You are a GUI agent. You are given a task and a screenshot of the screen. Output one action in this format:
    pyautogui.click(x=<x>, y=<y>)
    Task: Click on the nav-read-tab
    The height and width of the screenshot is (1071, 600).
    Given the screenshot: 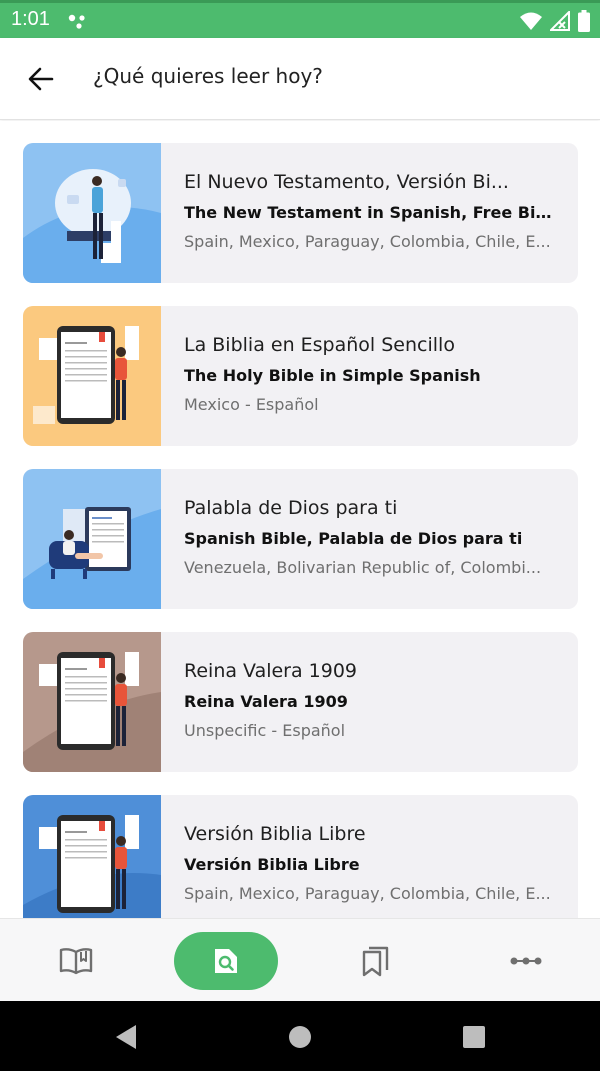 What is the action you would take?
    pyautogui.click(x=76, y=961)
    